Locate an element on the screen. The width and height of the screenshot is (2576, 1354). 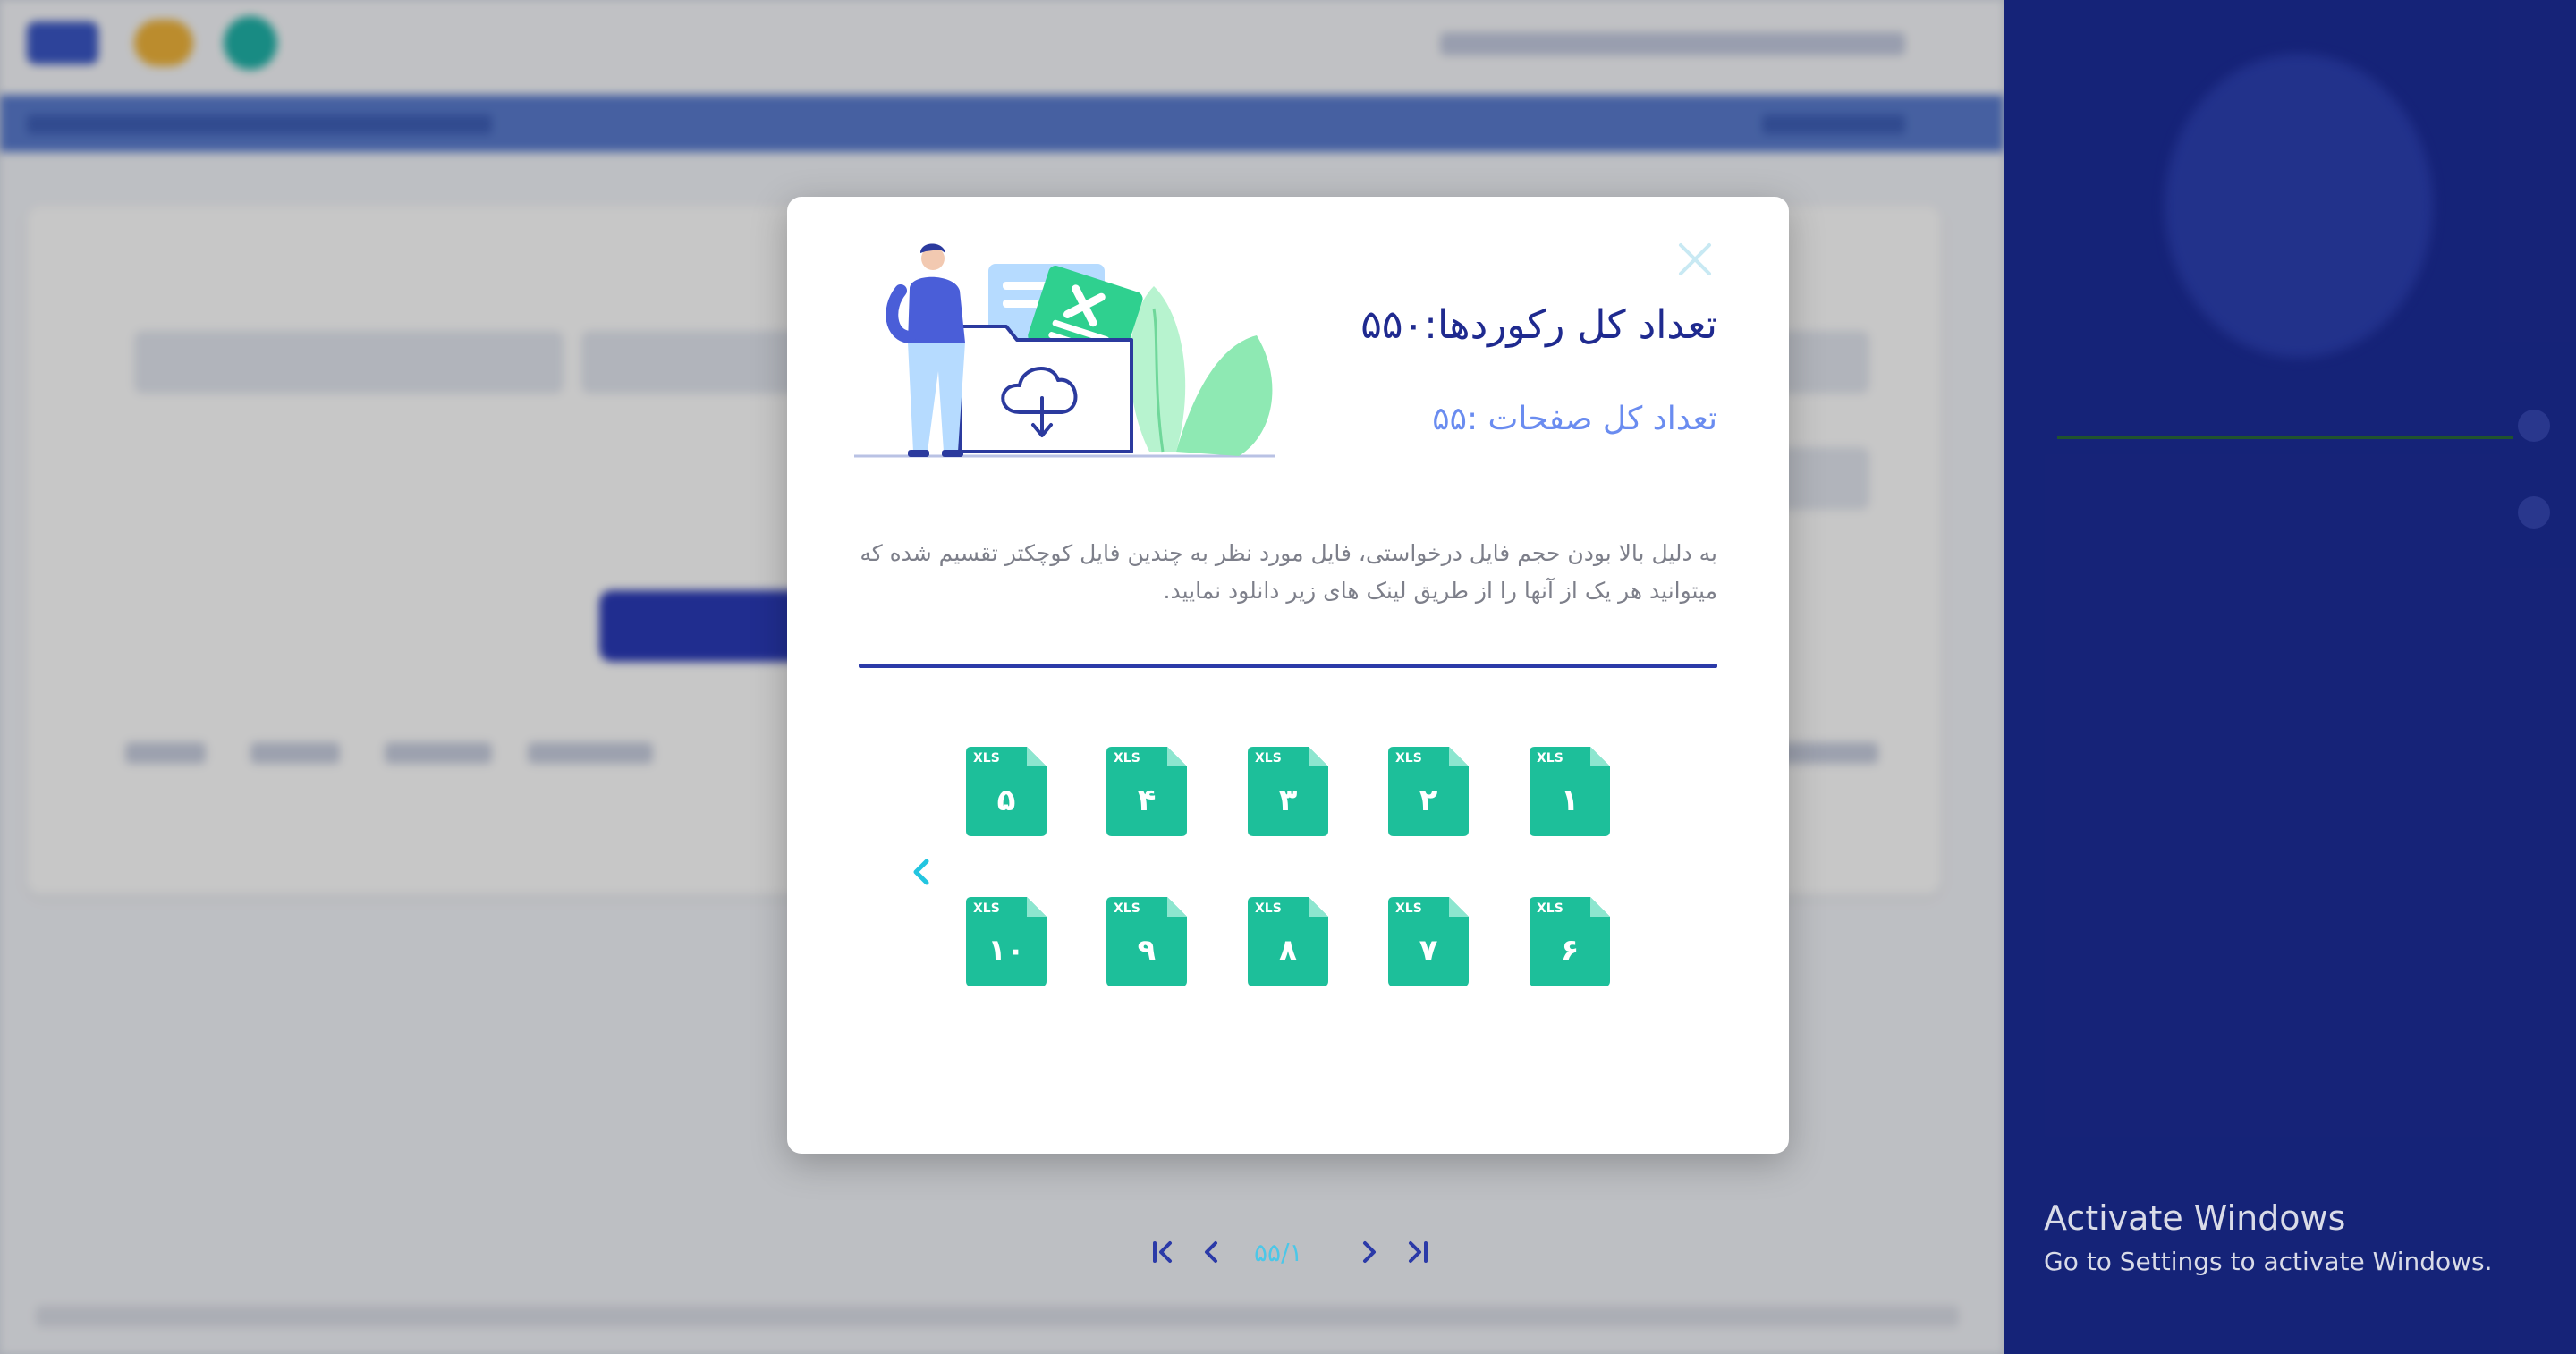
file-number: ۷ is located at coordinates (1428, 951).